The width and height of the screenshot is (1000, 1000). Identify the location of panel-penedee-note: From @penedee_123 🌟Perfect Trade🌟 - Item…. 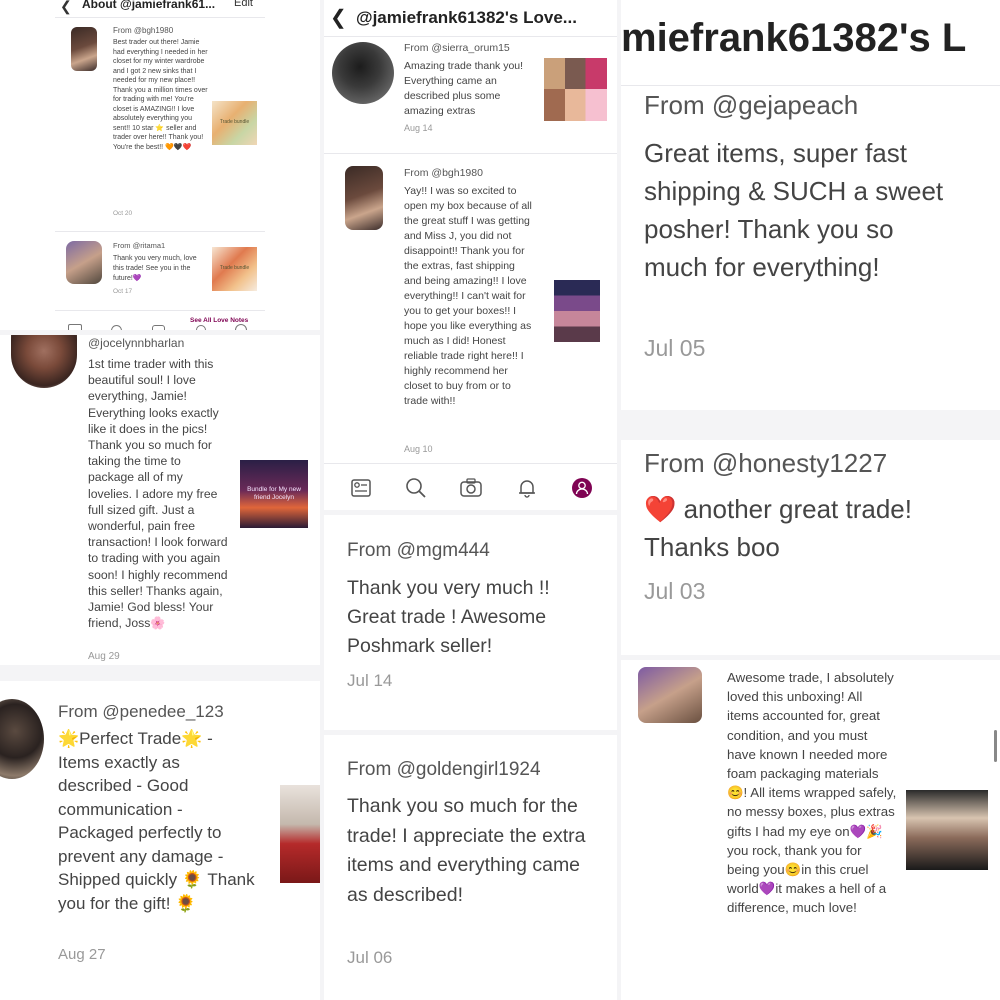
(160, 840).